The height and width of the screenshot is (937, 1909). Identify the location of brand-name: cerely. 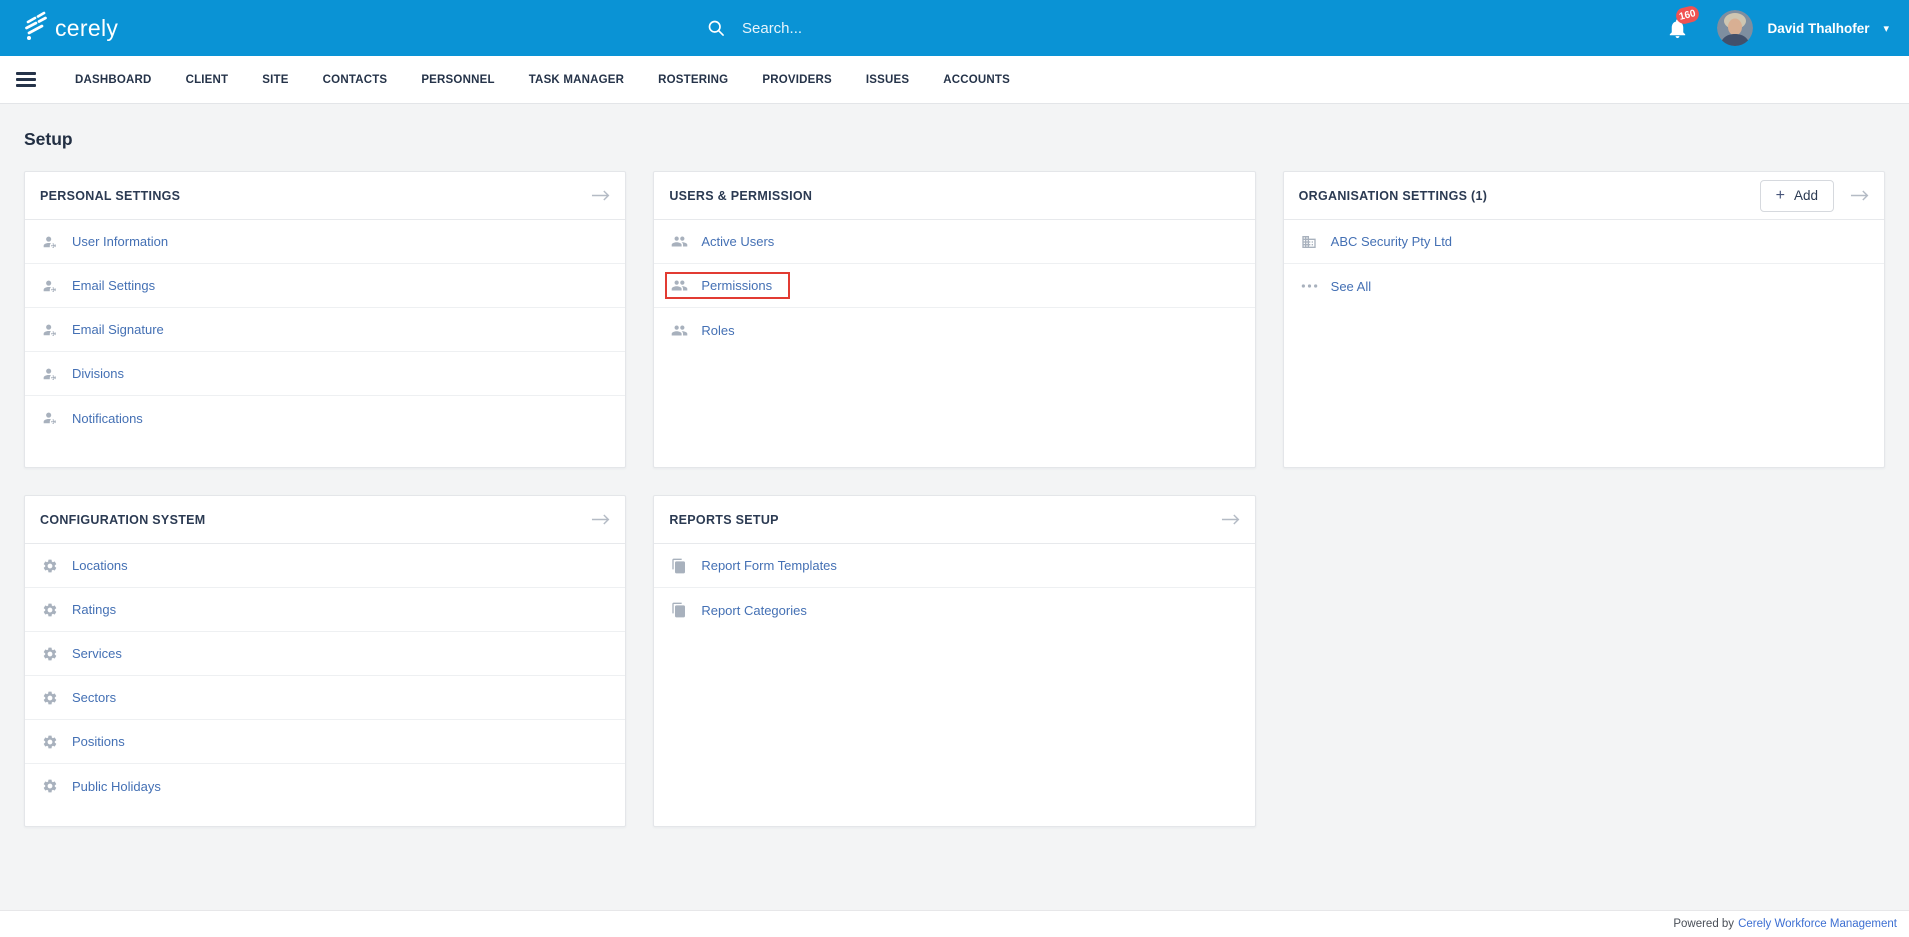
(87, 27).